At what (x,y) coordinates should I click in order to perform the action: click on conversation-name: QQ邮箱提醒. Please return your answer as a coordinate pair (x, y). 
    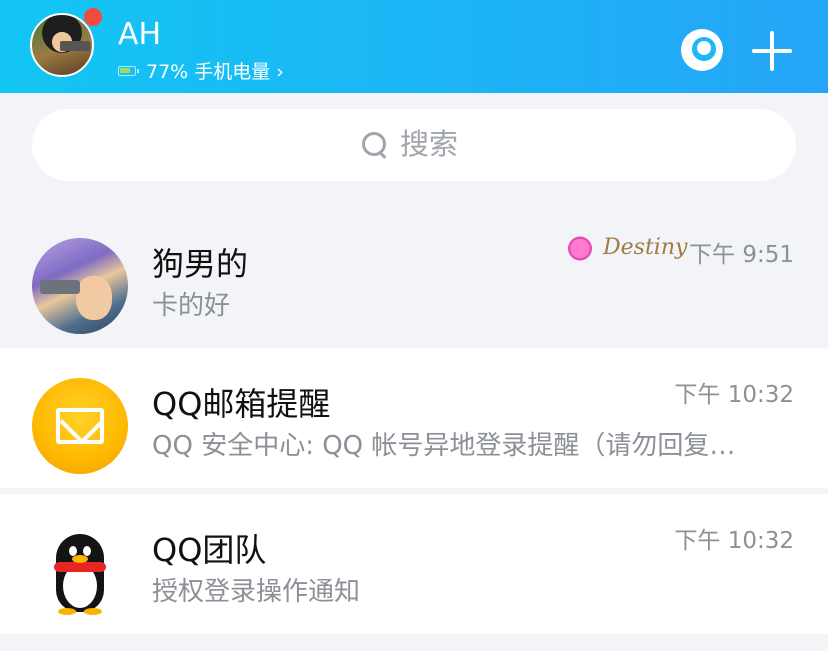
    Looking at the image, I should click on (241, 404).